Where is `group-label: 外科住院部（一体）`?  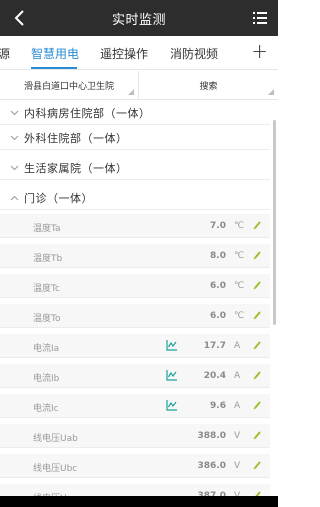
group-label: 外科住院部（一体） is located at coordinates (76, 138).